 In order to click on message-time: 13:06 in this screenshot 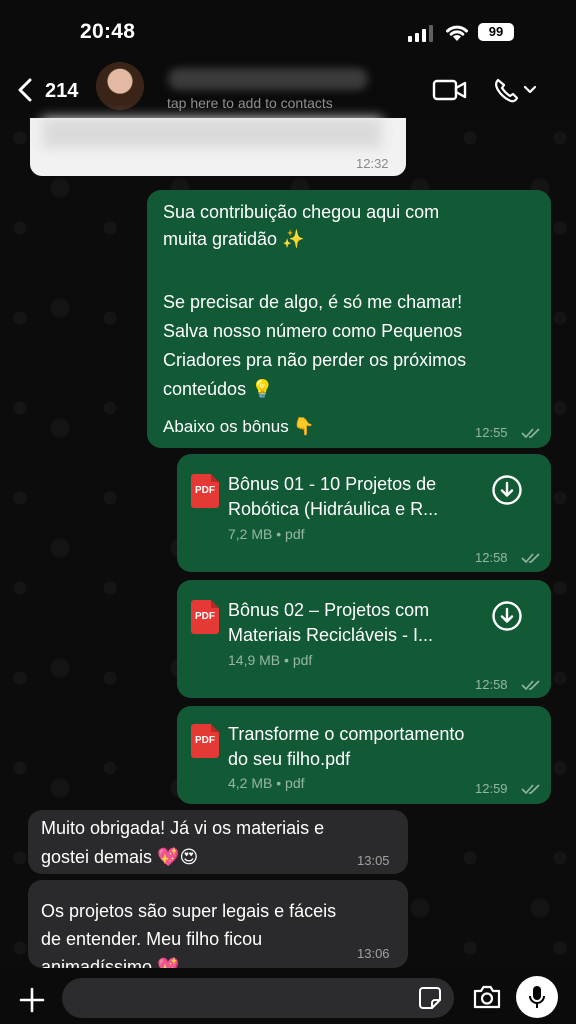, I will do `click(373, 953)`.